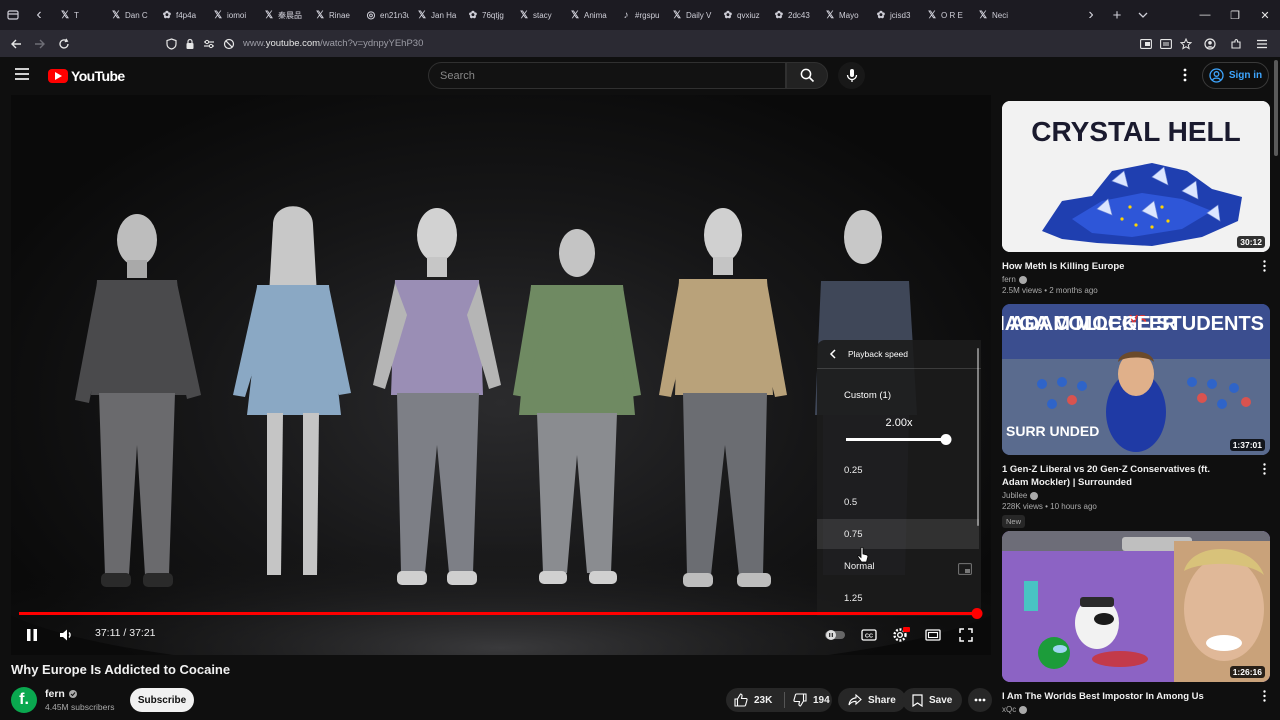 This screenshot has height=720, width=1280. I want to click on account-icon, so click(1210, 43).